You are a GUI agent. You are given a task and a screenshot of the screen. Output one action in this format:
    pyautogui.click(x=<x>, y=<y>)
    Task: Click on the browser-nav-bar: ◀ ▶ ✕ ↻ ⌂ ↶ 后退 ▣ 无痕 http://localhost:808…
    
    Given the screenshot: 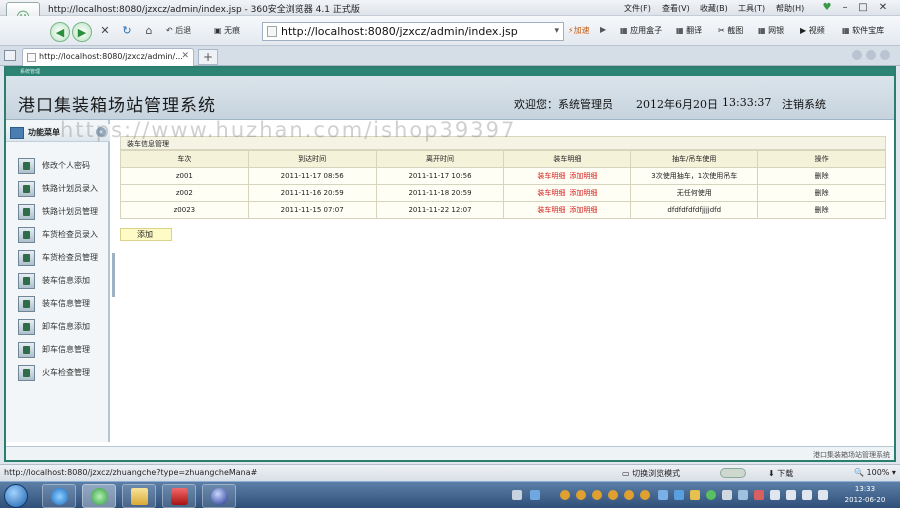 What is the action you would take?
    pyautogui.click(x=450, y=31)
    